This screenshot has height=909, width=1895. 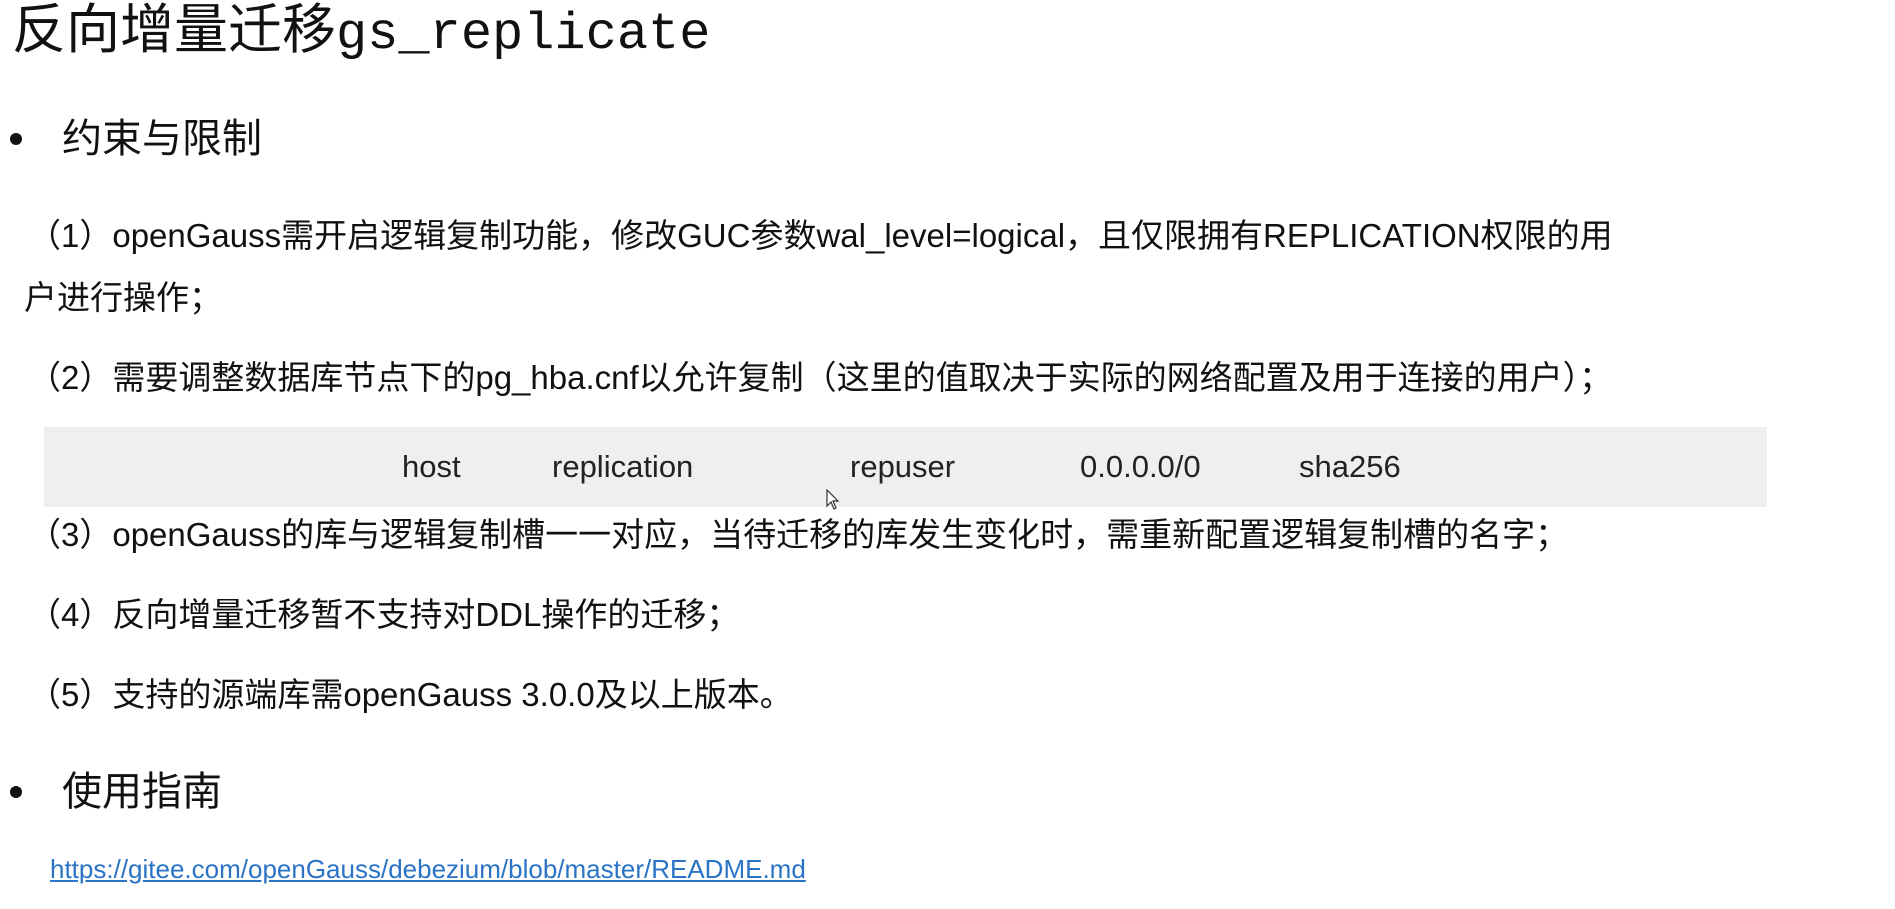 What do you see at coordinates (410, 694) in the screenshot?
I see `constraint-item-5: （5）支持的源端库需openGauss 3.0.0及以上版本。` at bounding box center [410, 694].